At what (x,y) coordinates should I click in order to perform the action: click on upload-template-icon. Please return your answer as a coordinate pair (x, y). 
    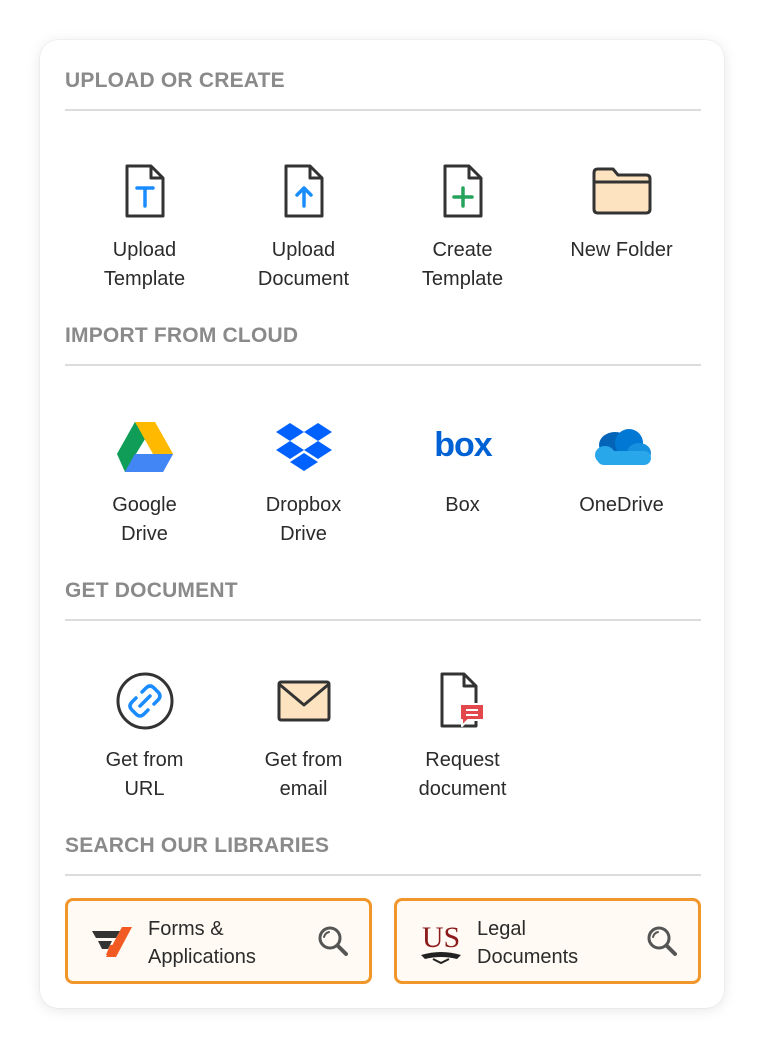
    Looking at the image, I should click on (144, 191).